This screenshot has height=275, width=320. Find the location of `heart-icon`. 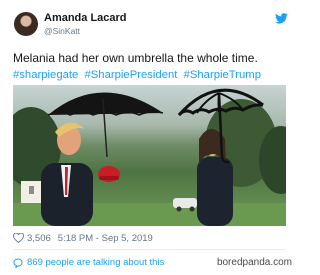

heart-icon is located at coordinates (18, 238).